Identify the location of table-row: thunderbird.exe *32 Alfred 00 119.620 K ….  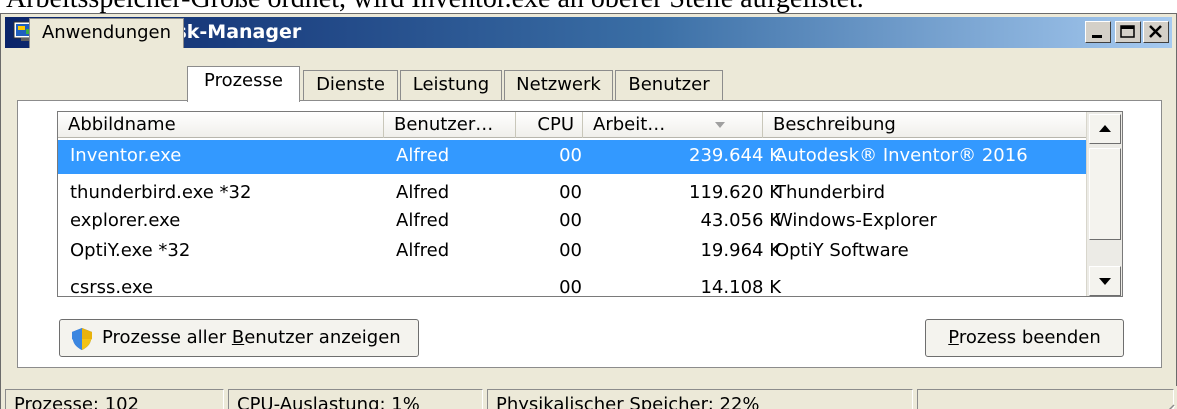
(572, 193).